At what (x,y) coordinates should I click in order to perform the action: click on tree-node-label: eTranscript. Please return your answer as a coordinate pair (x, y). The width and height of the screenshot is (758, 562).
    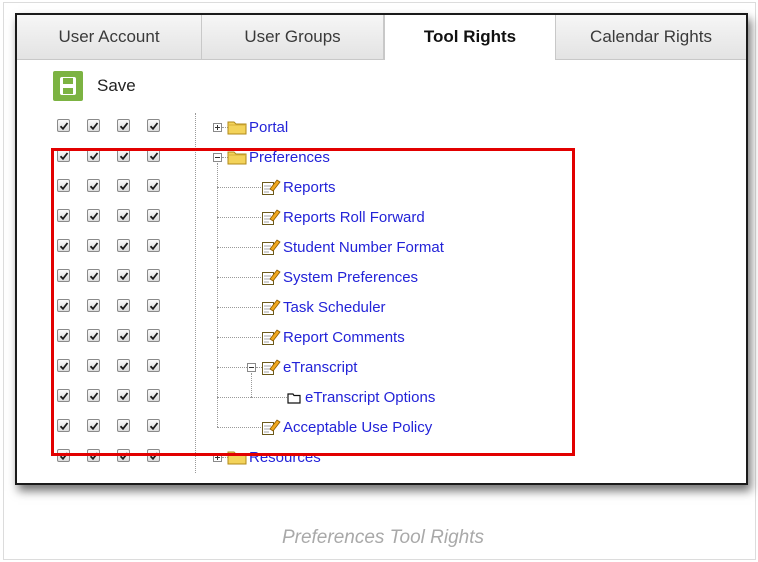
    Looking at the image, I should click on (320, 368).